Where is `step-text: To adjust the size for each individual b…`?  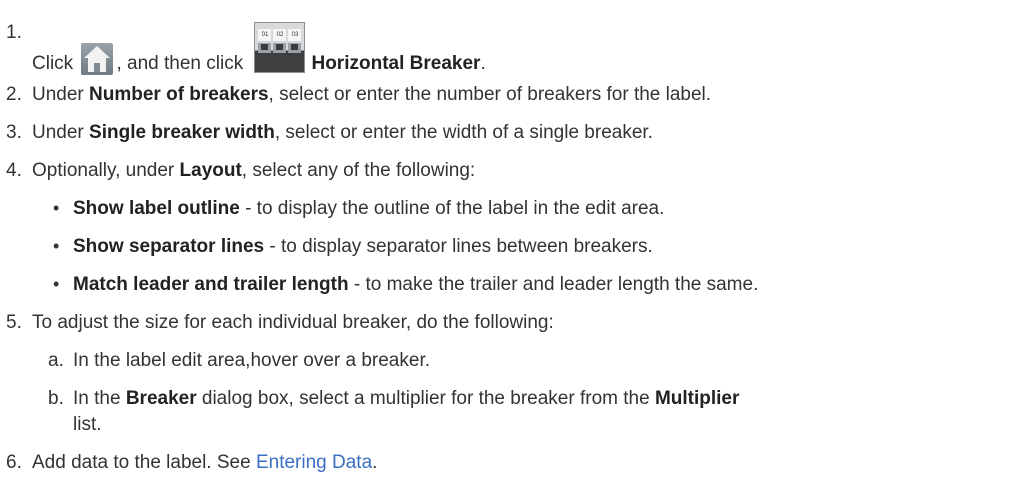
step-text: To adjust the size for each individual b… is located at coordinates (293, 322).